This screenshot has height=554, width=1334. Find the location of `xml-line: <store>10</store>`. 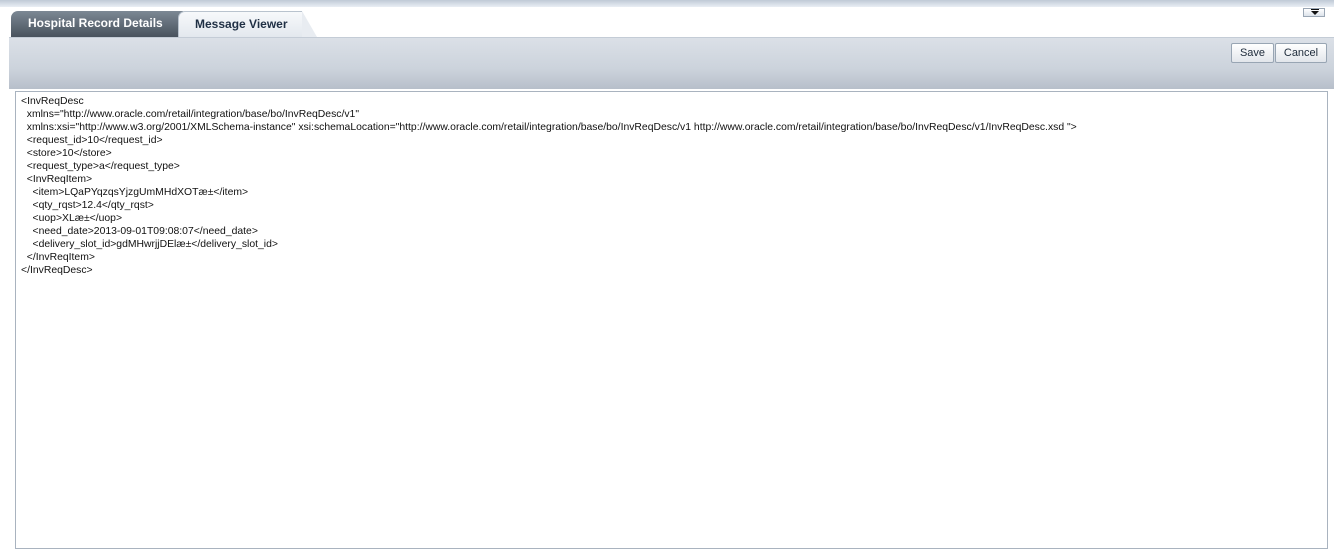

xml-line: <store>10</store> is located at coordinates (66, 153).